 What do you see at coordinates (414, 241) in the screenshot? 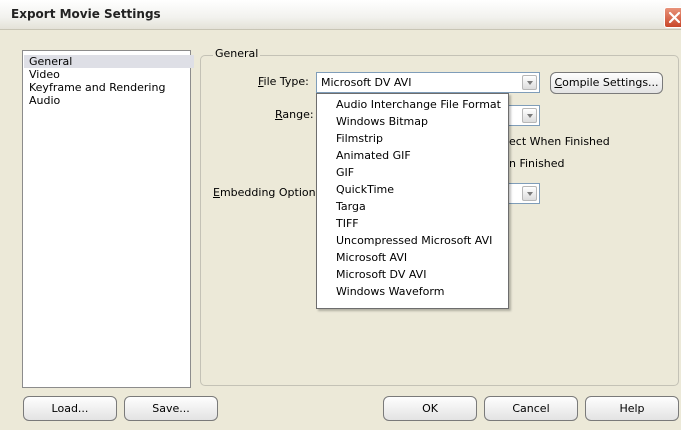
I see `file-type-option: Uncompressed Microsoft AVI` at bounding box center [414, 241].